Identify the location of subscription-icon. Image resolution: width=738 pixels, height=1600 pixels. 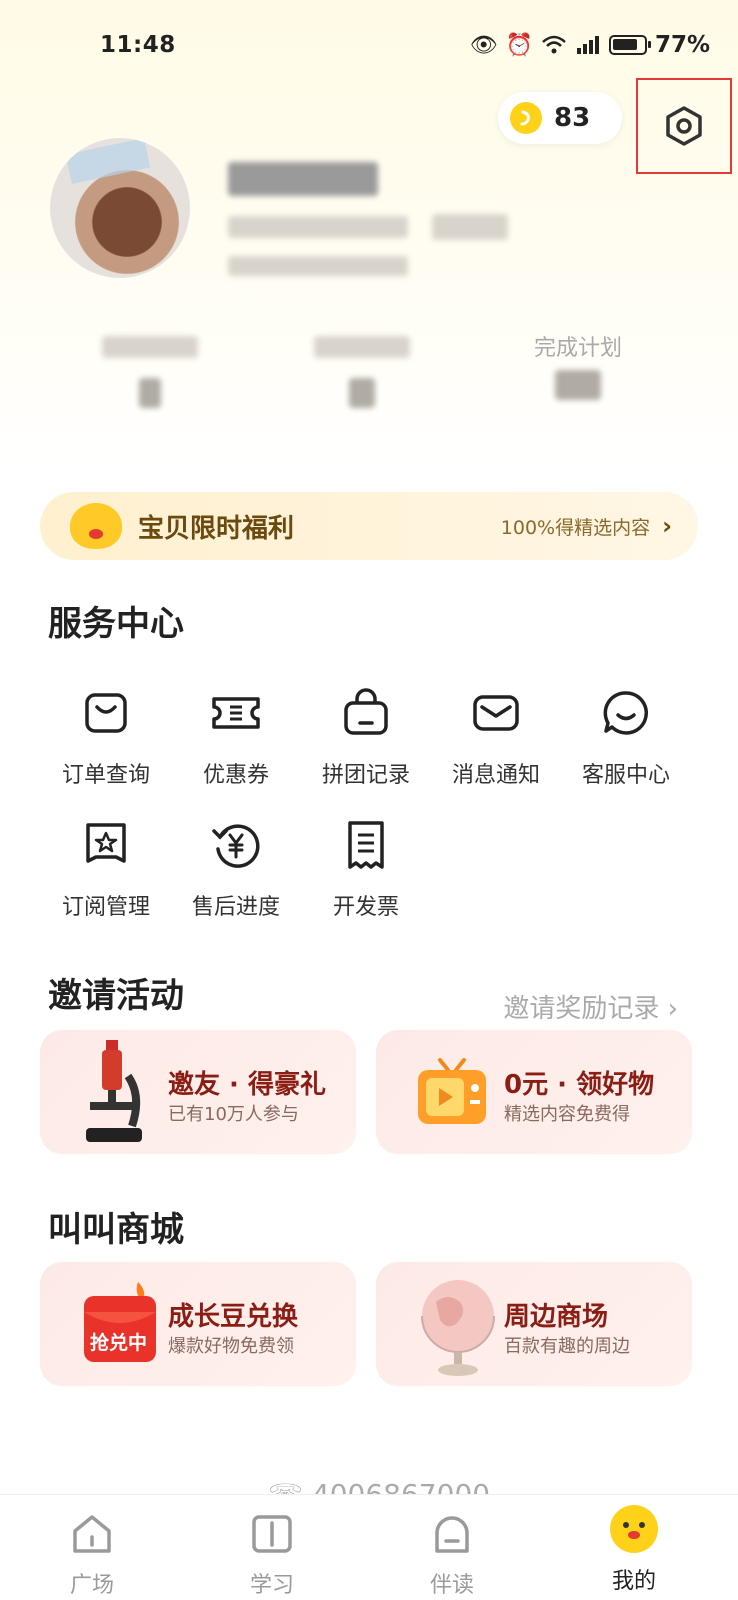
(106, 843).